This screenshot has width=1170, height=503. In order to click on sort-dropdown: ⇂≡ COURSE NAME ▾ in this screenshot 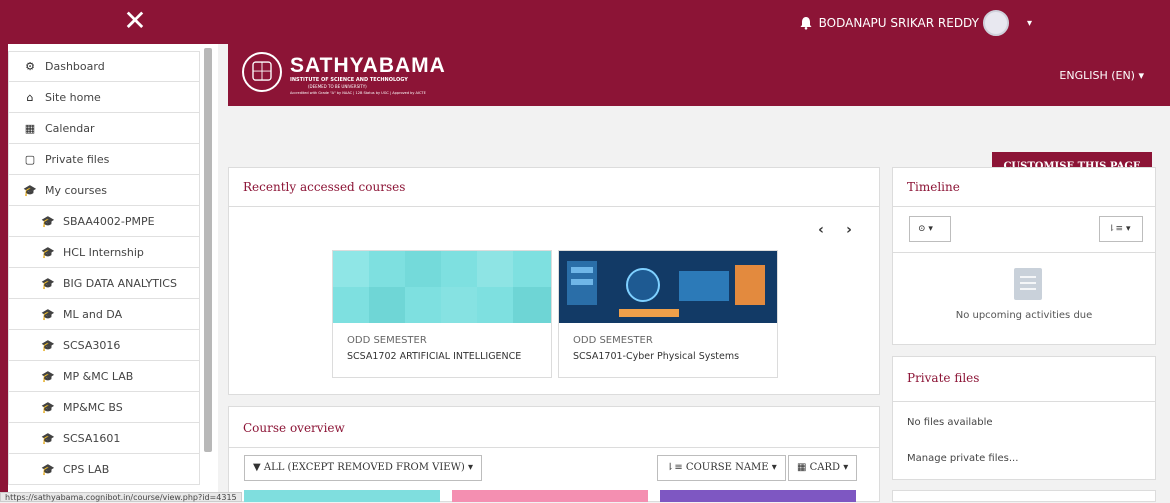, I will do `click(721, 468)`.